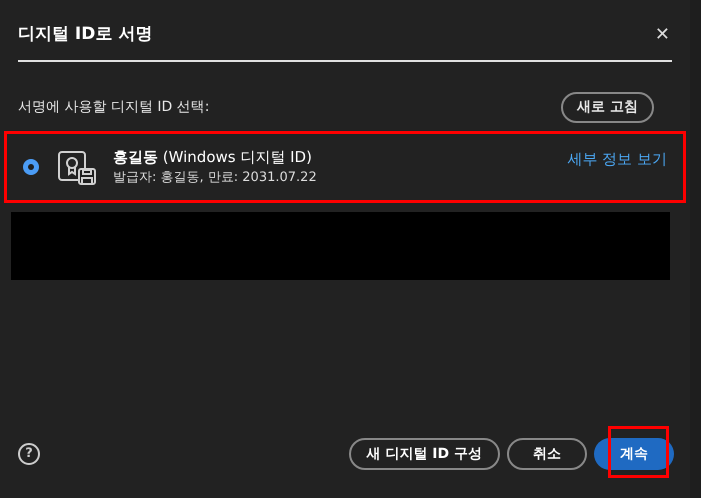  Describe the element at coordinates (547, 454) in the screenshot. I see `footer-button: 취소` at that location.